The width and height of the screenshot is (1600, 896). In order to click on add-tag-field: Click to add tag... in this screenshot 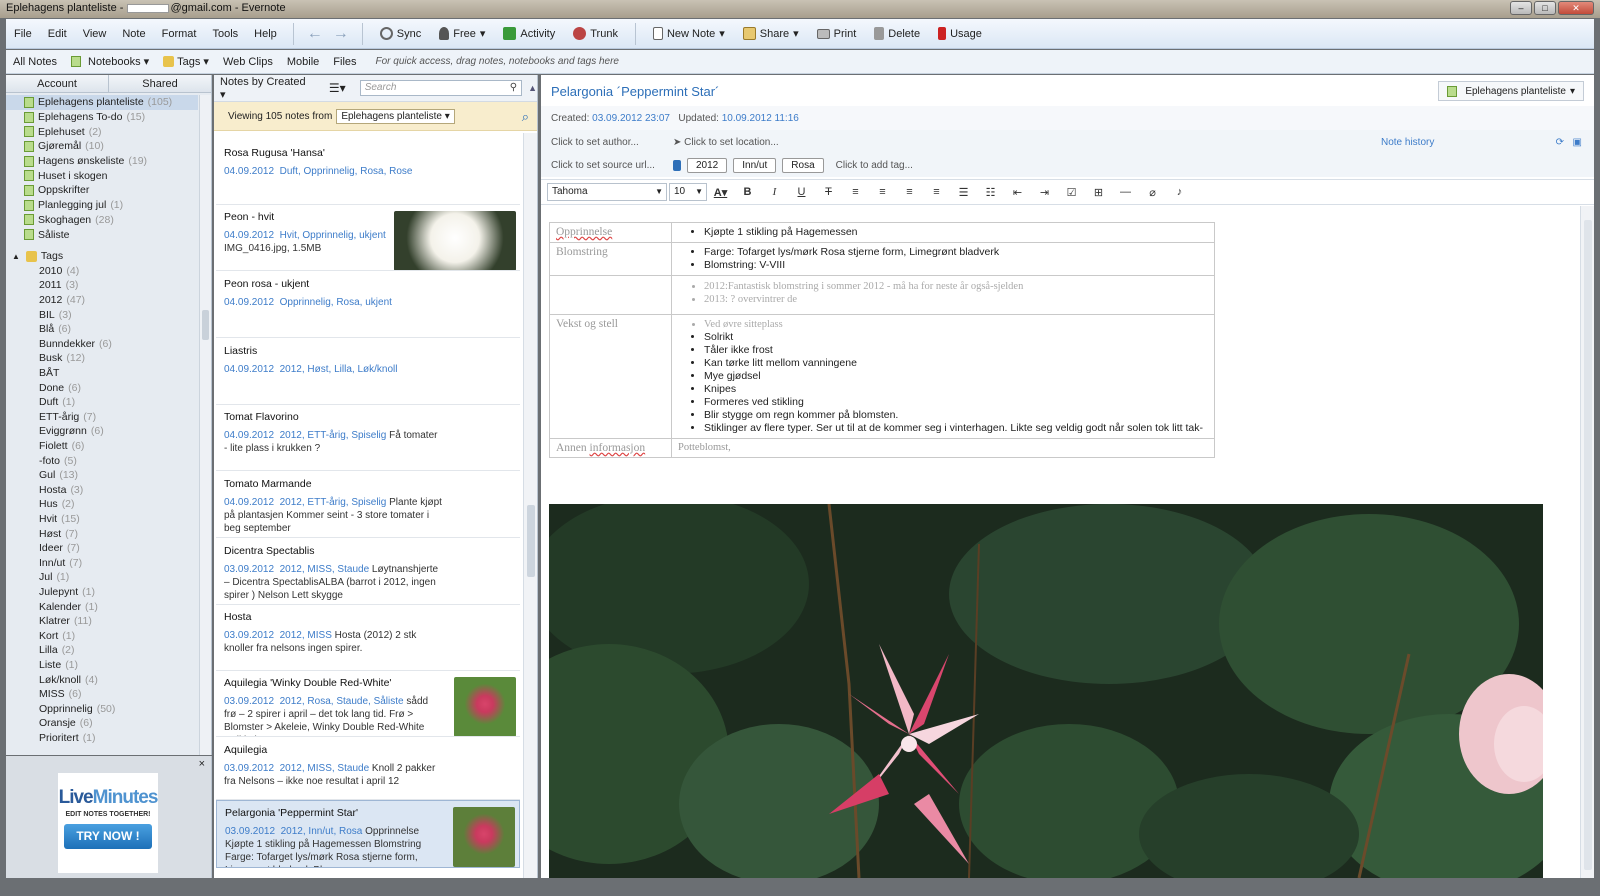, I will do `click(874, 165)`.